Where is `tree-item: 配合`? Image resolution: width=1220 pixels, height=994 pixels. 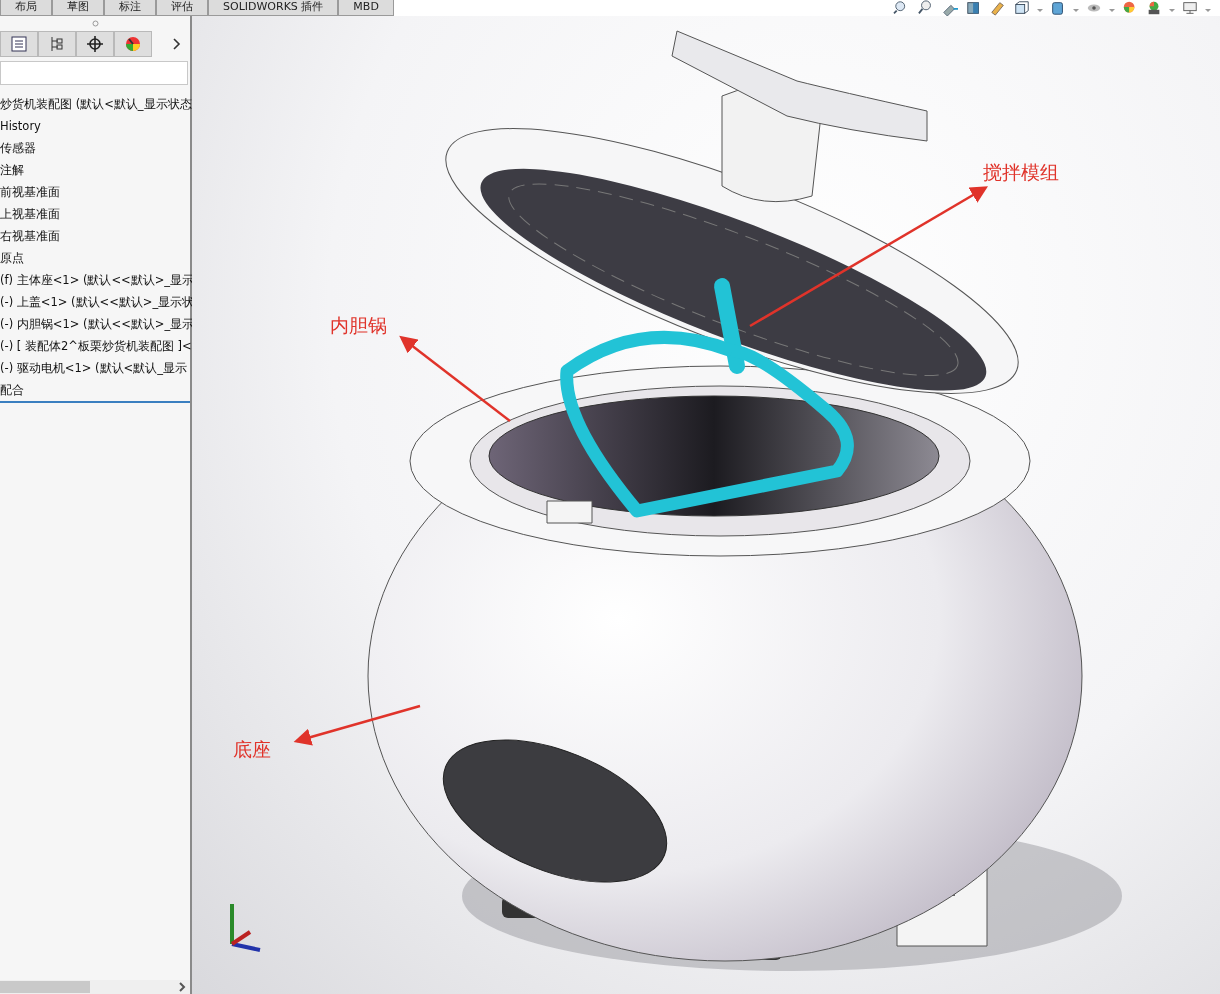
tree-item: 配合 is located at coordinates (95, 390).